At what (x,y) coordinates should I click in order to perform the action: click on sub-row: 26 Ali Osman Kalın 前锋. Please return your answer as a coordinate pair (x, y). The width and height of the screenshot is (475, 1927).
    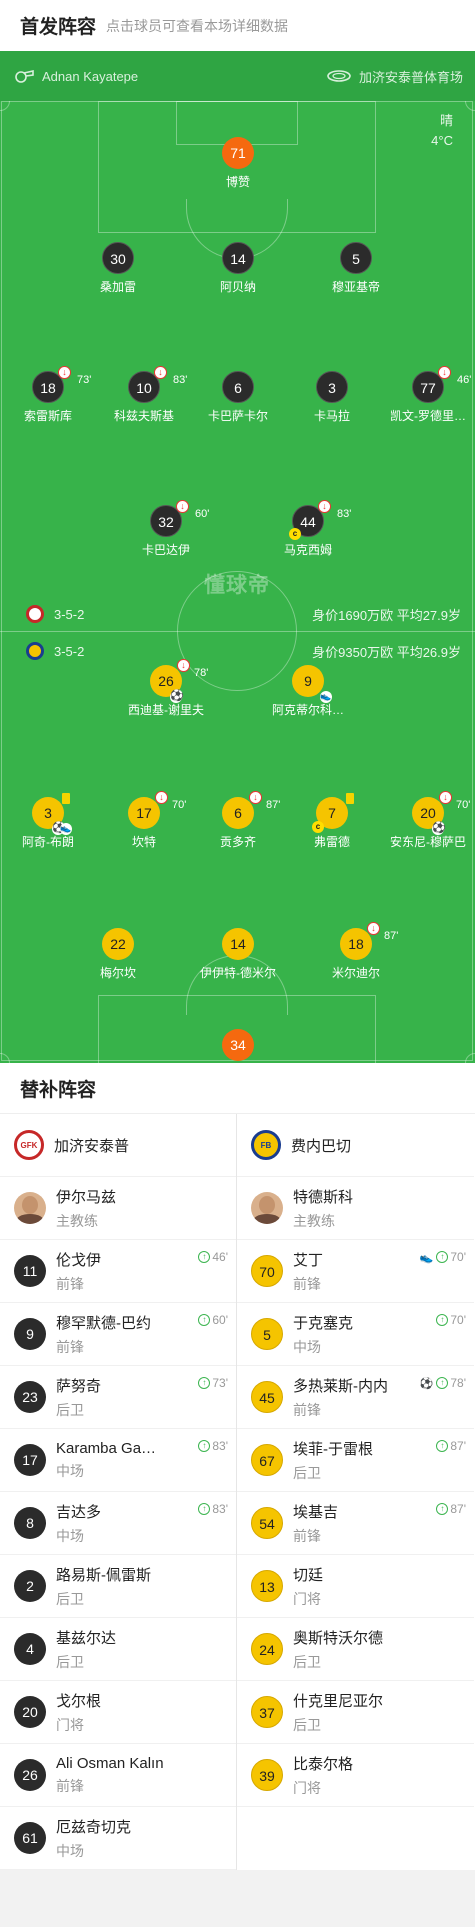
    Looking at the image, I should click on (118, 1775).